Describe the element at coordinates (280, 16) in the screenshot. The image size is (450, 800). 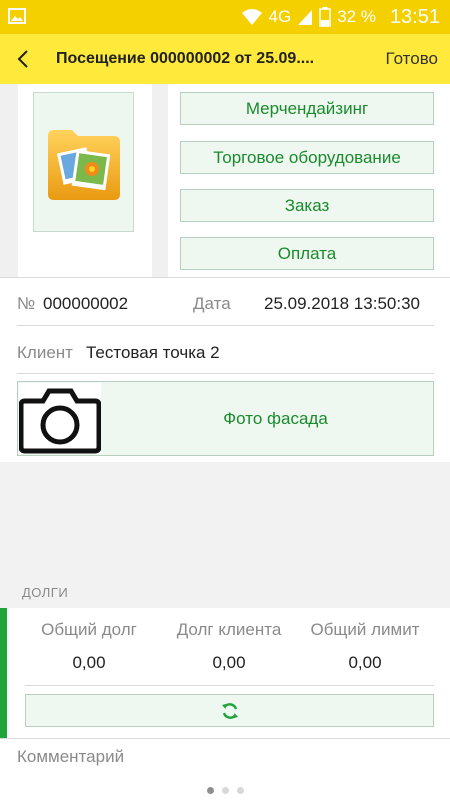
I see `network-type: 4G` at that location.